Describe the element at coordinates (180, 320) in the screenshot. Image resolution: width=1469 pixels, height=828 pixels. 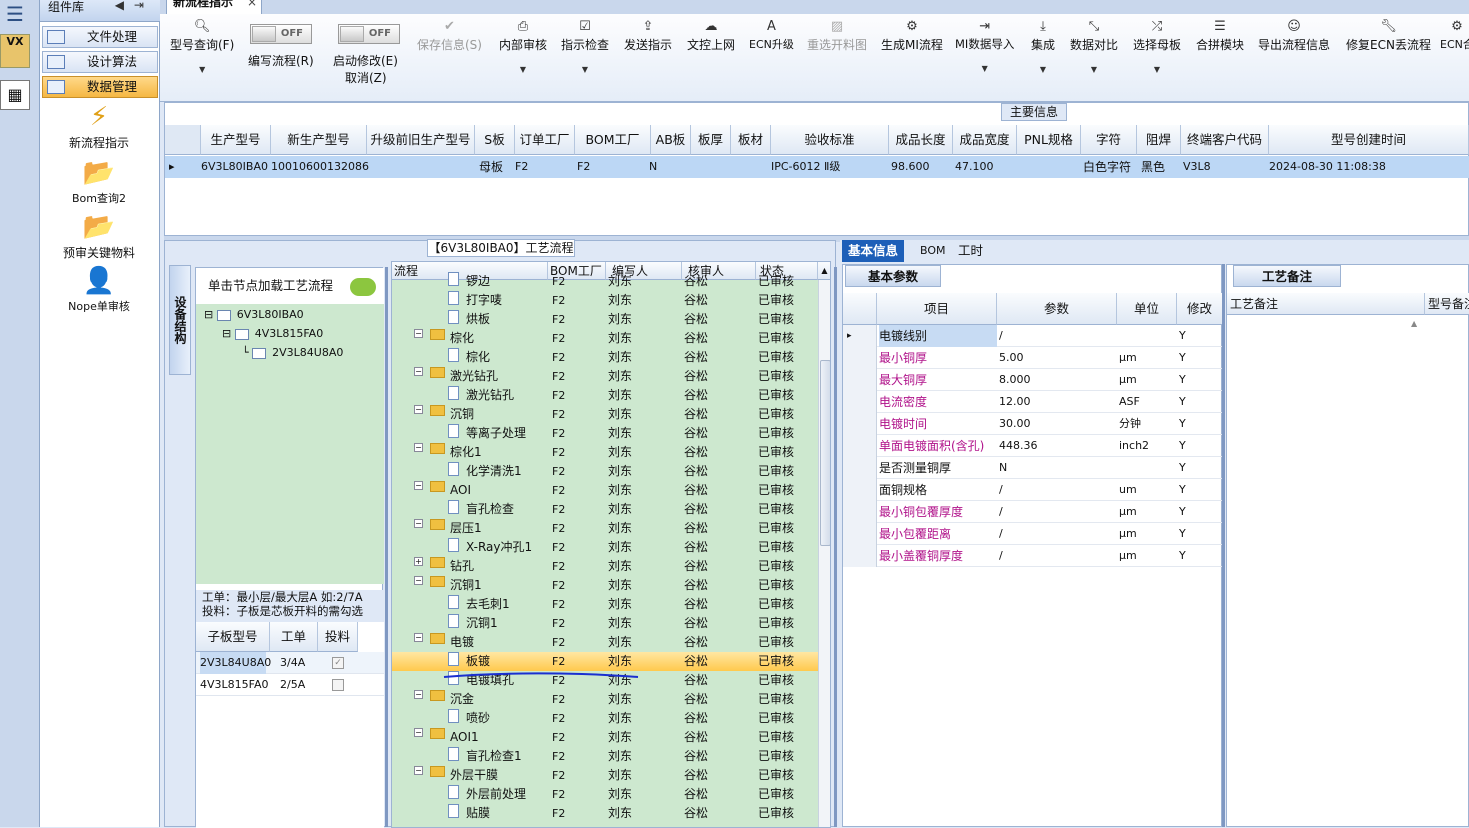
I see `tab-equipment-structure: 设备结构` at that location.